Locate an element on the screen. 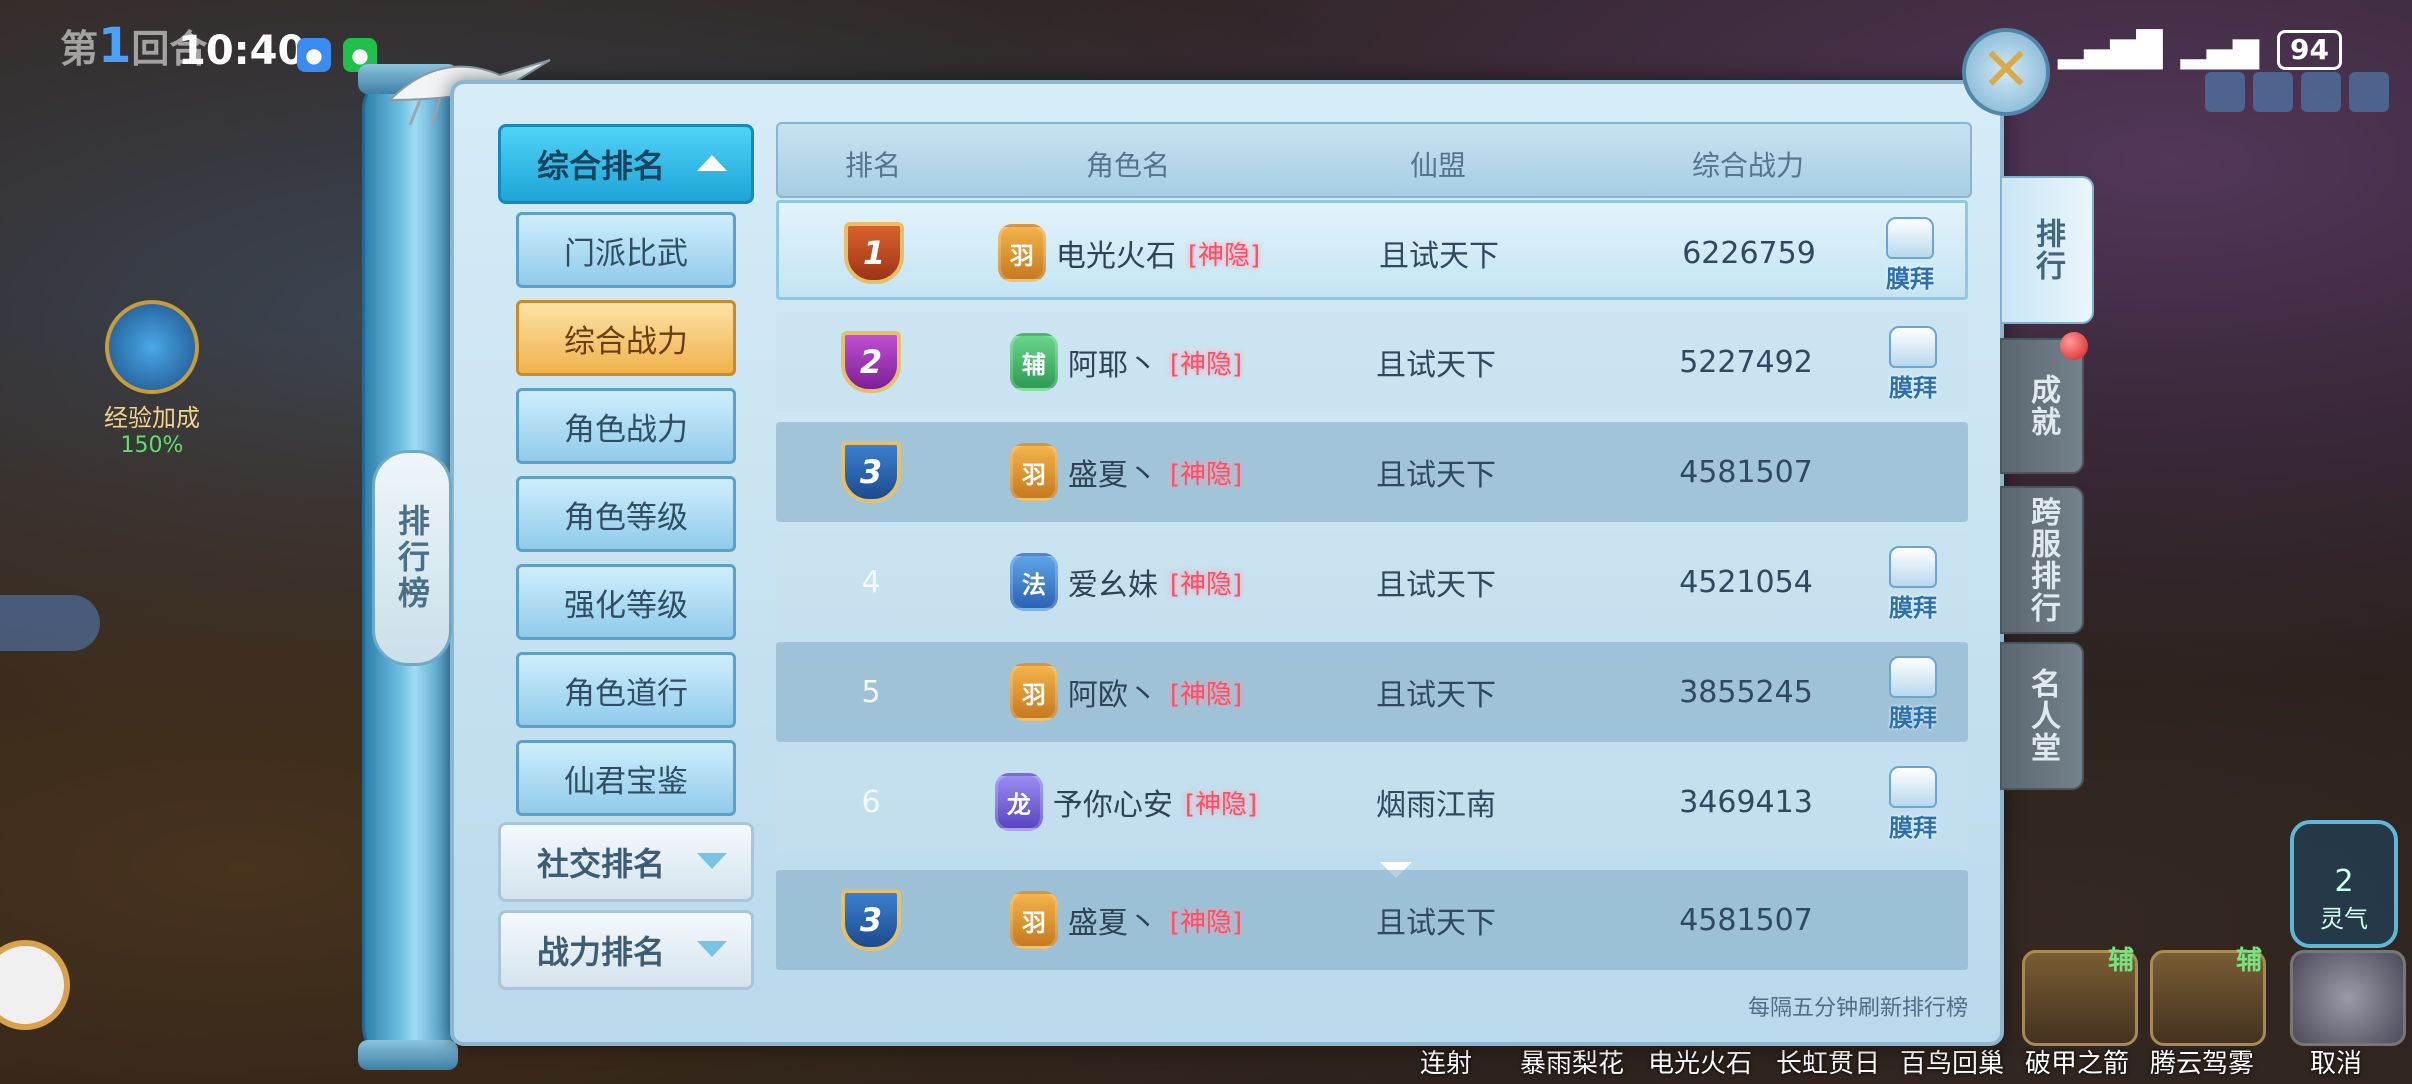  subcategory-role-dao: 角色道行 is located at coordinates (626, 690).